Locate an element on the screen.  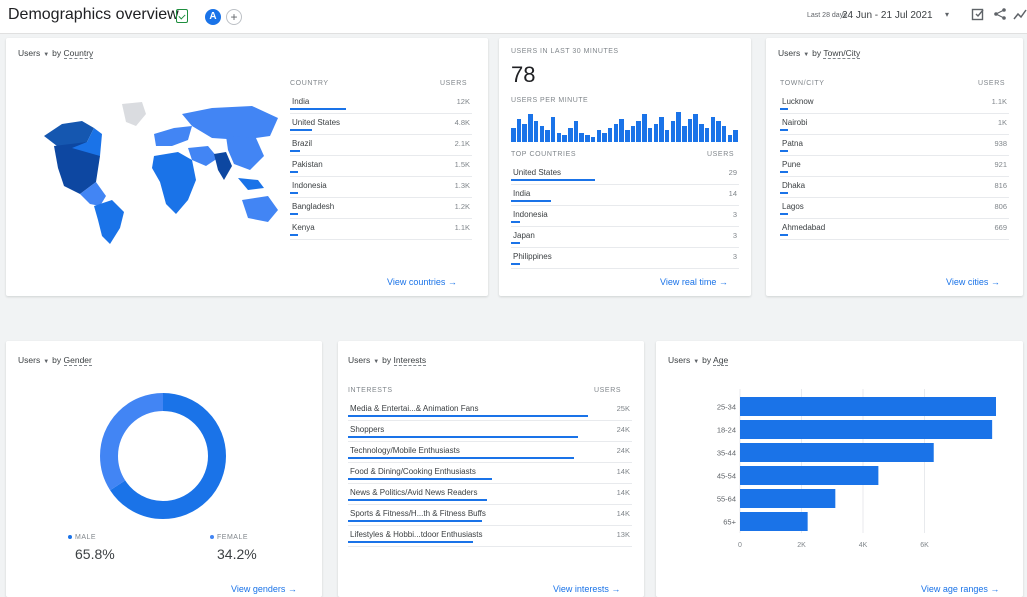
table-row: United States 4.8K is located at coordinates (381, 124).